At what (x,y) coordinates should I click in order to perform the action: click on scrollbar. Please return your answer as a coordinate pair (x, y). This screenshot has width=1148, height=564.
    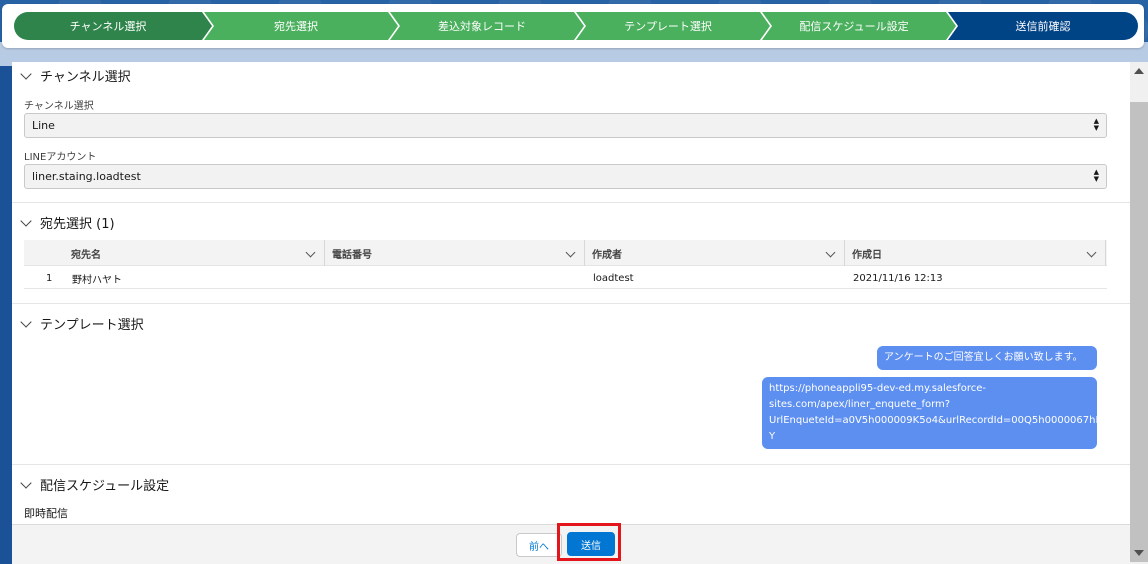
    Looking at the image, I should click on (1139, 313).